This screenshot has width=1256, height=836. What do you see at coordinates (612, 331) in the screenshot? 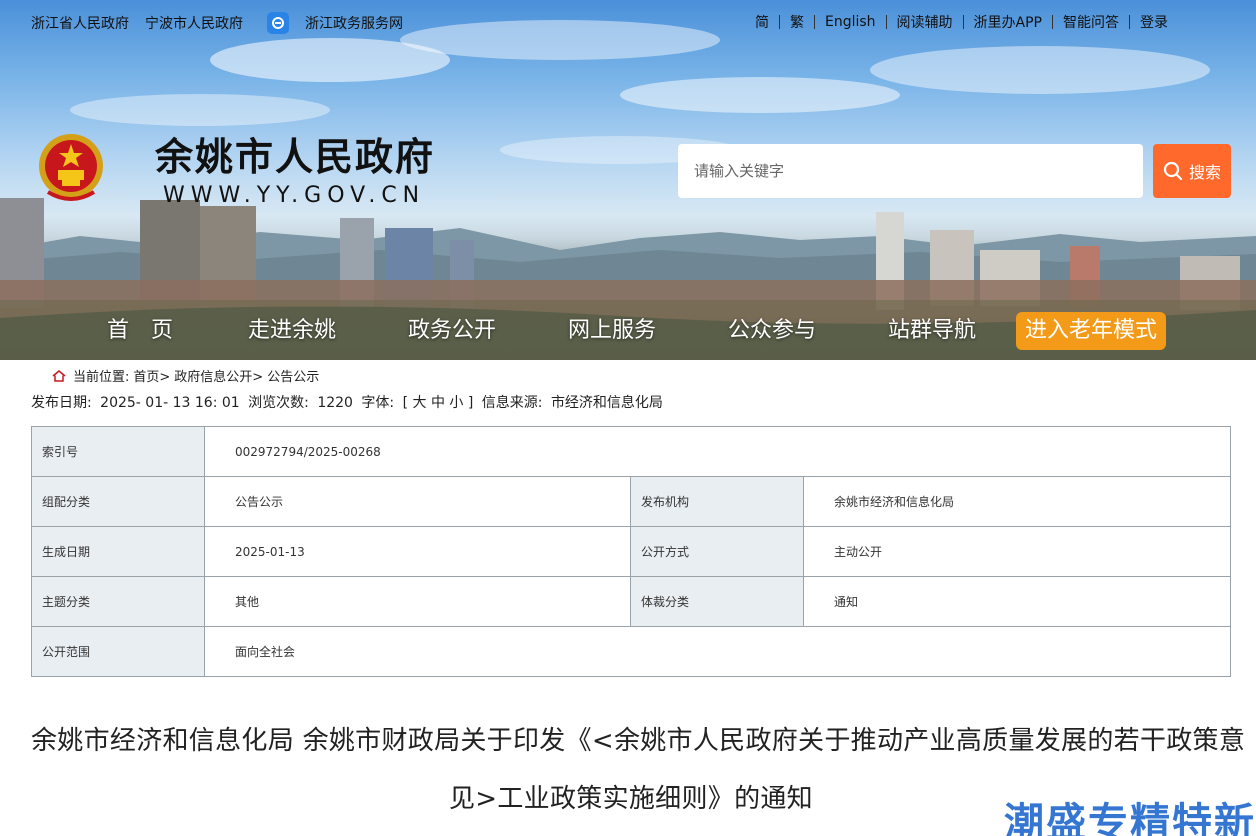
I see `nav-online-service: 网上服务` at bounding box center [612, 331].